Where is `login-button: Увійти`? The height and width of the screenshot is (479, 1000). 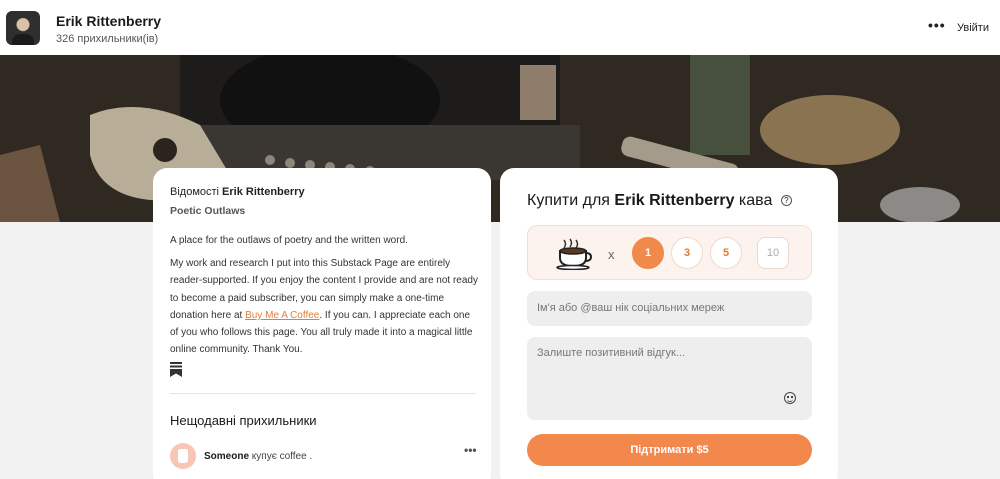
login-button: Увійти is located at coordinates (973, 28).